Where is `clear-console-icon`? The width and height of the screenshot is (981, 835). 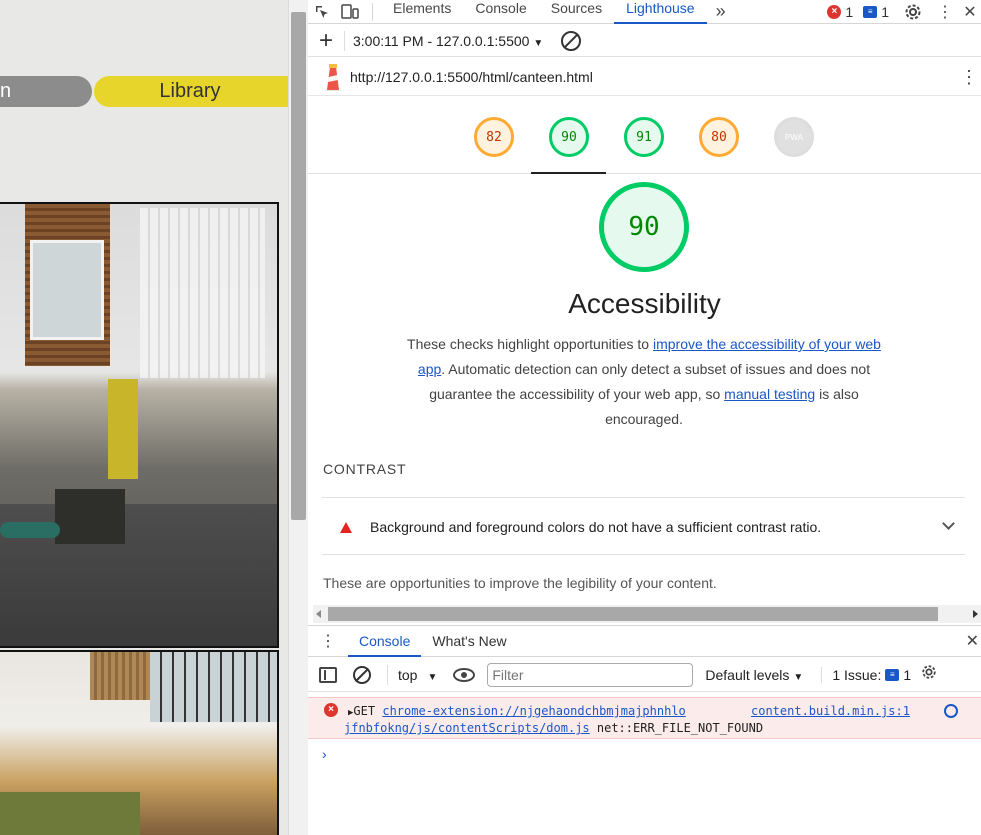 clear-console-icon is located at coordinates (362, 674).